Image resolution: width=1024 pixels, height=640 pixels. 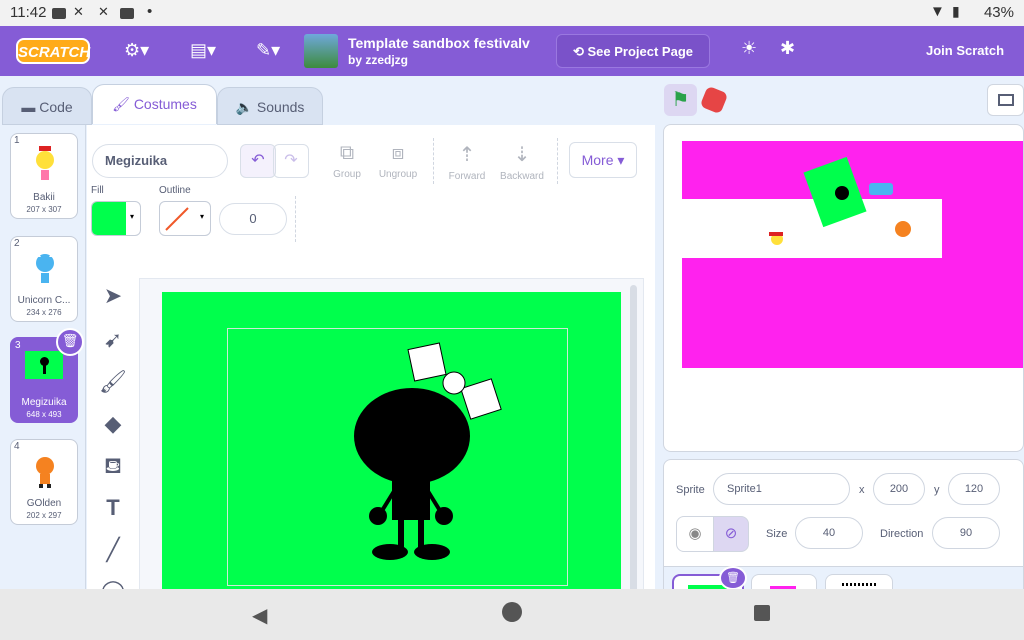 What do you see at coordinates (398, 174) in the screenshot?
I see `ungroup-label: Ungroup` at bounding box center [398, 174].